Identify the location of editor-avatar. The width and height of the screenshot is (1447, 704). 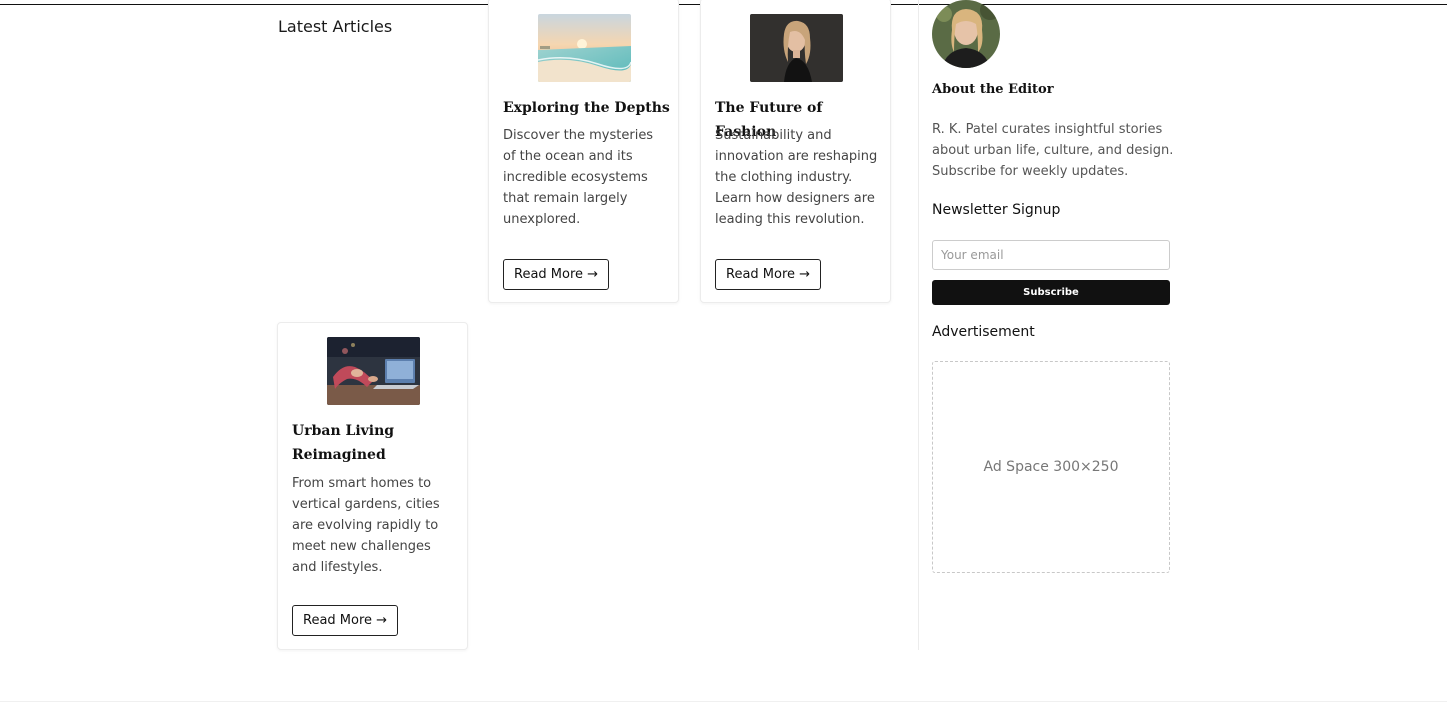
(966, 34).